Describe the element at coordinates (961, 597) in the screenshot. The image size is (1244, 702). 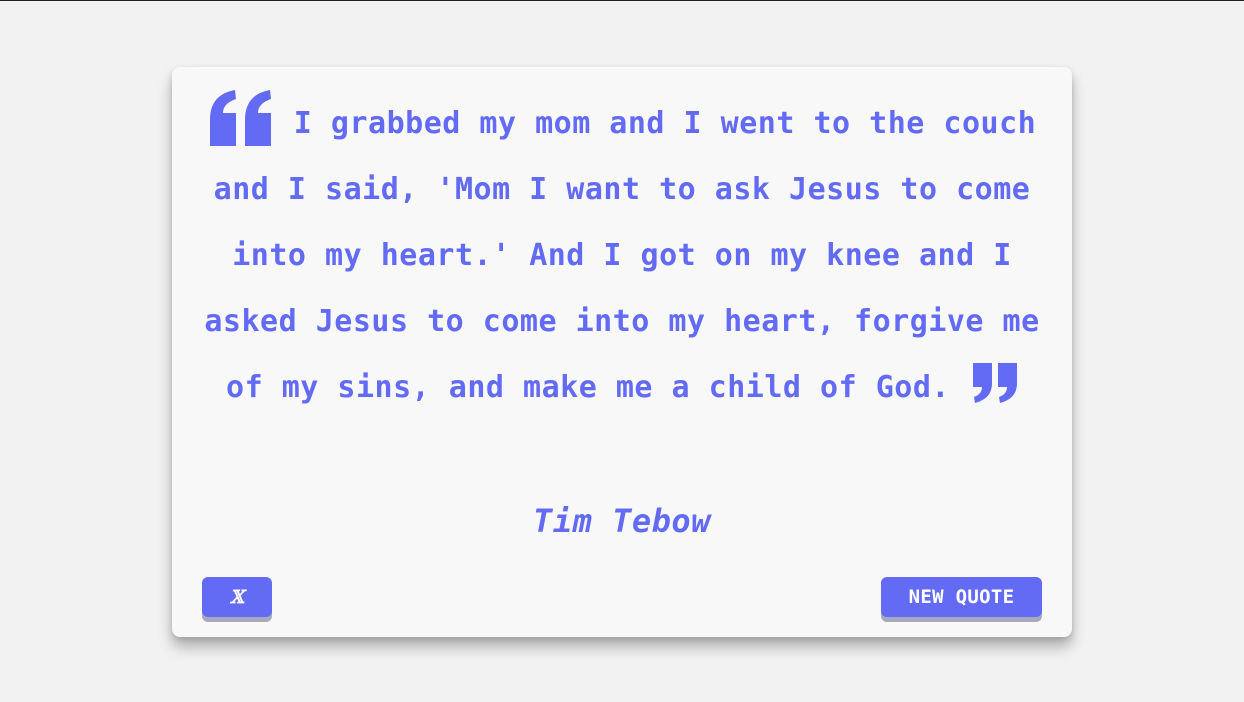
I see `new-quote-button: NEW QUOTE` at that location.